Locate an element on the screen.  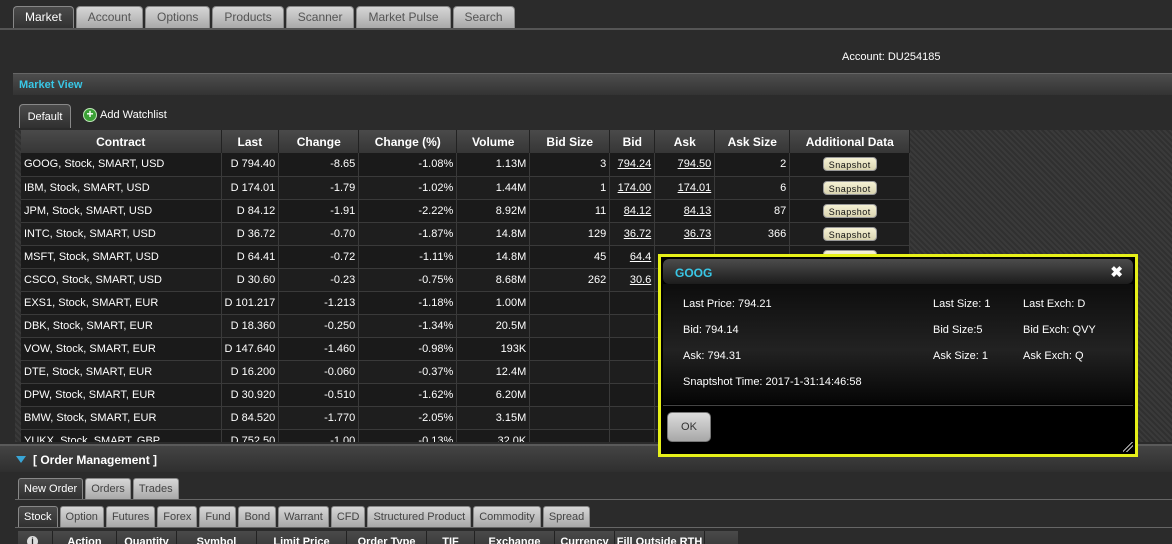
tab-trades: Trades is located at coordinates (155, 488).